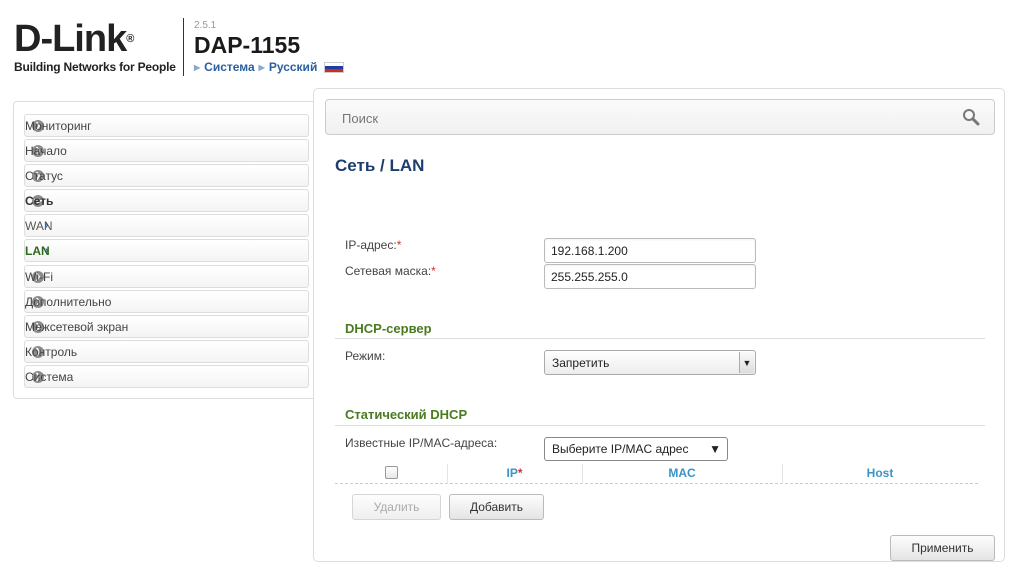 Image resolution: width=1019 pixels, height=583 pixels. I want to click on sidebar-item-label: Мониторинг, so click(58, 125).